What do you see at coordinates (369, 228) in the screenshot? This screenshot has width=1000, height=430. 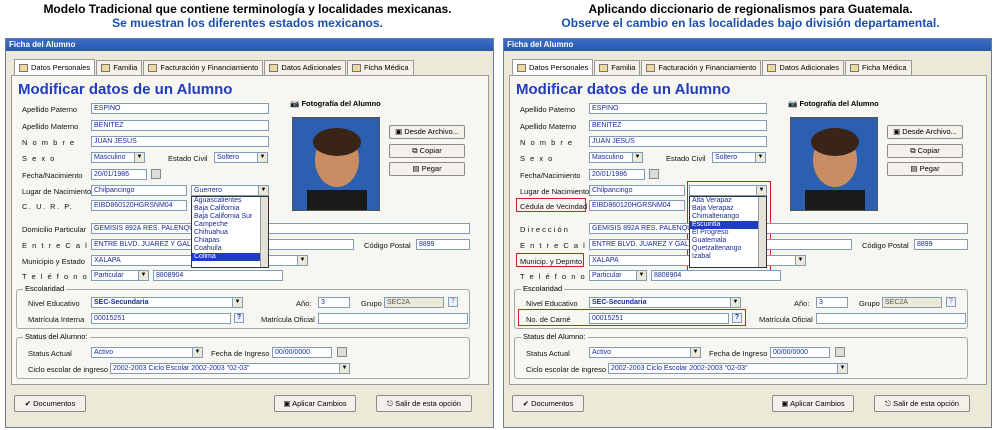 I see `domicilio-field-ext` at bounding box center [369, 228].